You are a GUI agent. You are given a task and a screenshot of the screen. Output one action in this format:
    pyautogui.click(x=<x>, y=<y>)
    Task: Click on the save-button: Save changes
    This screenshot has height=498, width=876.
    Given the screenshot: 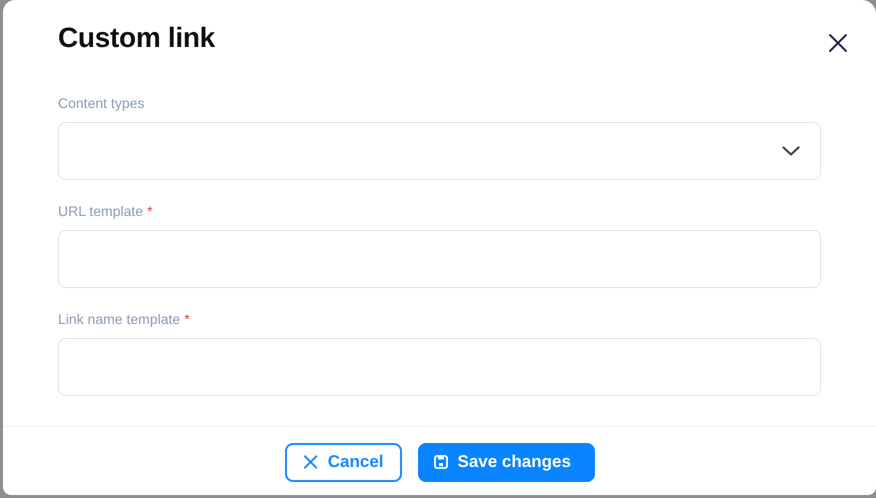 What is the action you would take?
    pyautogui.click(x=506, y=462)
    